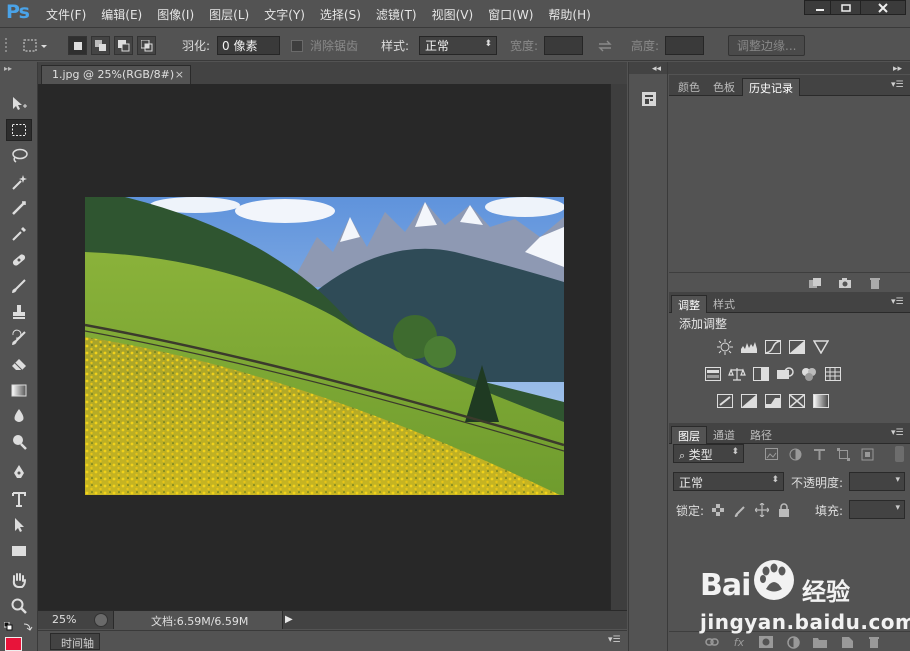  Describe the element at coordinates (762, 510) in the screenshot. I see `lock-position-icon` at that location.